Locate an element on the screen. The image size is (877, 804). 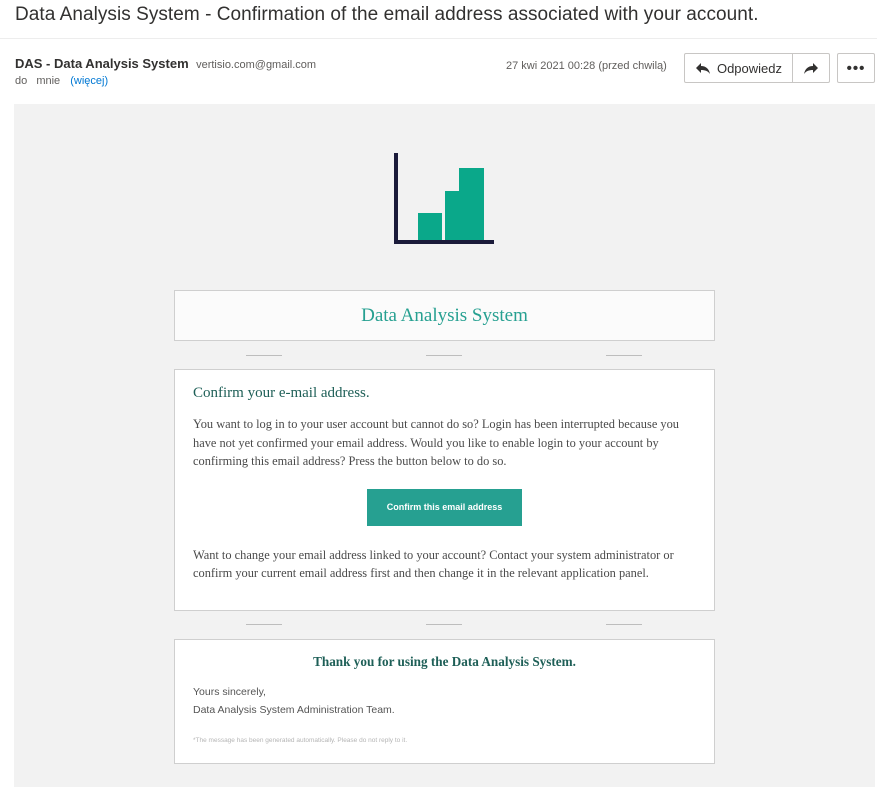
to-label: do is located at coordinates (21, 81).